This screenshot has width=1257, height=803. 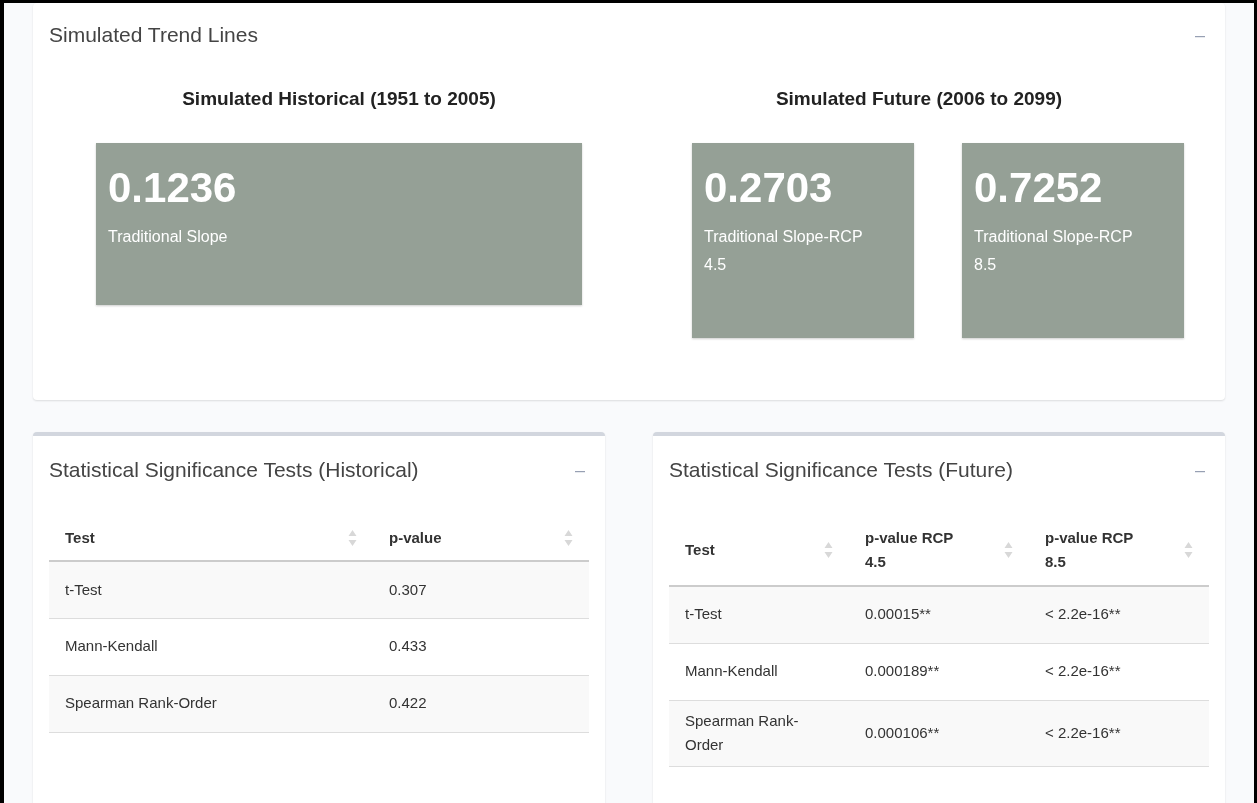 What do you see at coordinates (408, 589) in the screenshot?
I see `table-cell: 0.307` at bounding box center [408, 589].